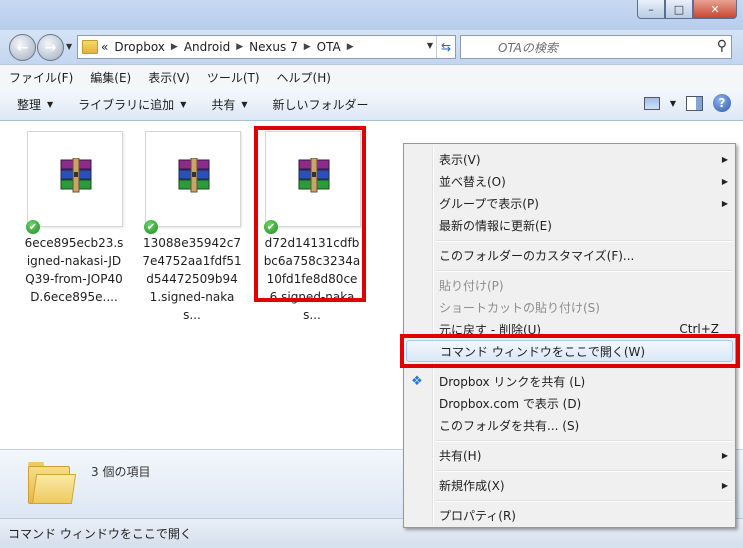  I want to click on menu-item-paste: 貼り付け(P), so click(569, 285).